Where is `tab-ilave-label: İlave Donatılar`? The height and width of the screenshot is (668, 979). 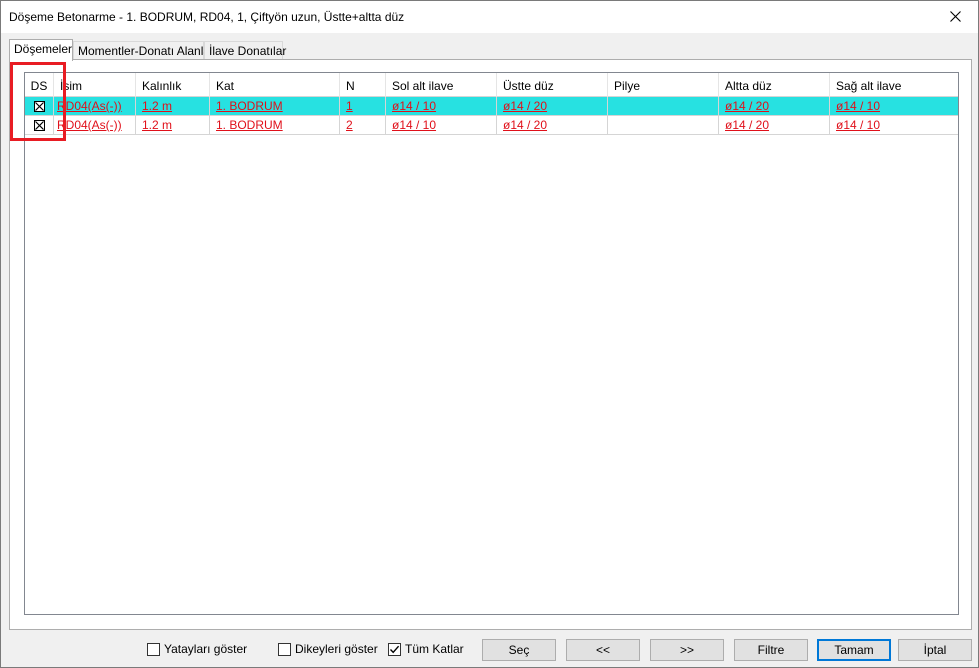
tab-ilave-label: İlave Donatılar is located at coordinates (248, 51).